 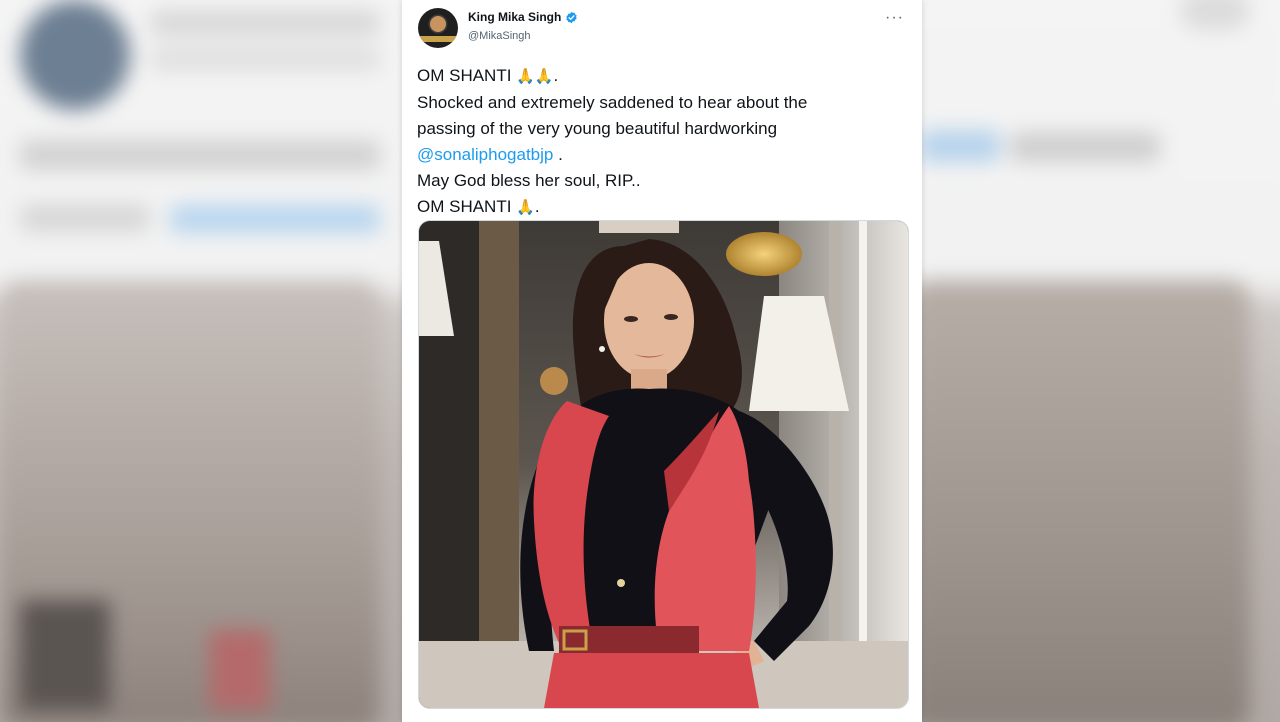 What do you see at coordinates (514, 17) in the screenshot?
I see `display-name: King Mika Singh` at bounding box center [514, 17].